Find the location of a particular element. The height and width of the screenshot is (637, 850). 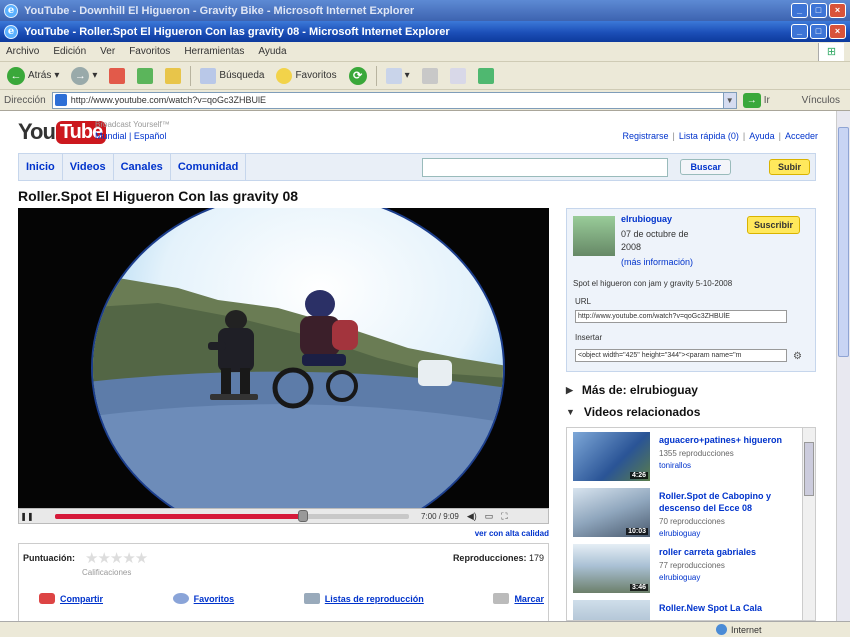

high-quality-link: ver con alta calidad is located at coordinates (283, 533).